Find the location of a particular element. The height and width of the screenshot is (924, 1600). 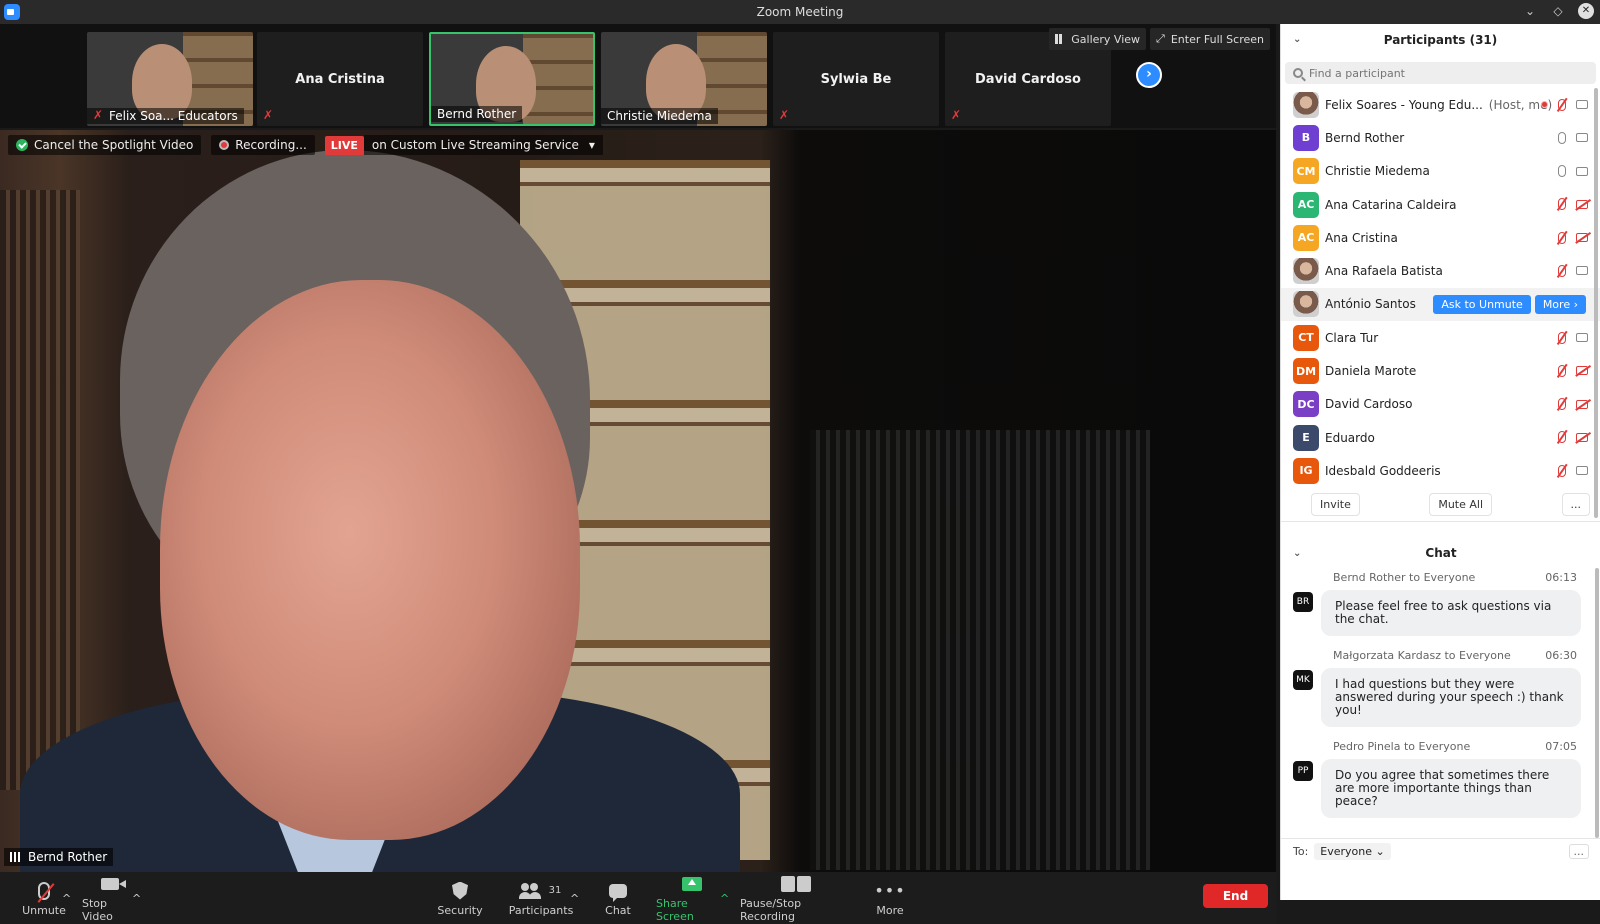

participant-name-cell: Christie Miedema is located at coordinates (1377, 171).